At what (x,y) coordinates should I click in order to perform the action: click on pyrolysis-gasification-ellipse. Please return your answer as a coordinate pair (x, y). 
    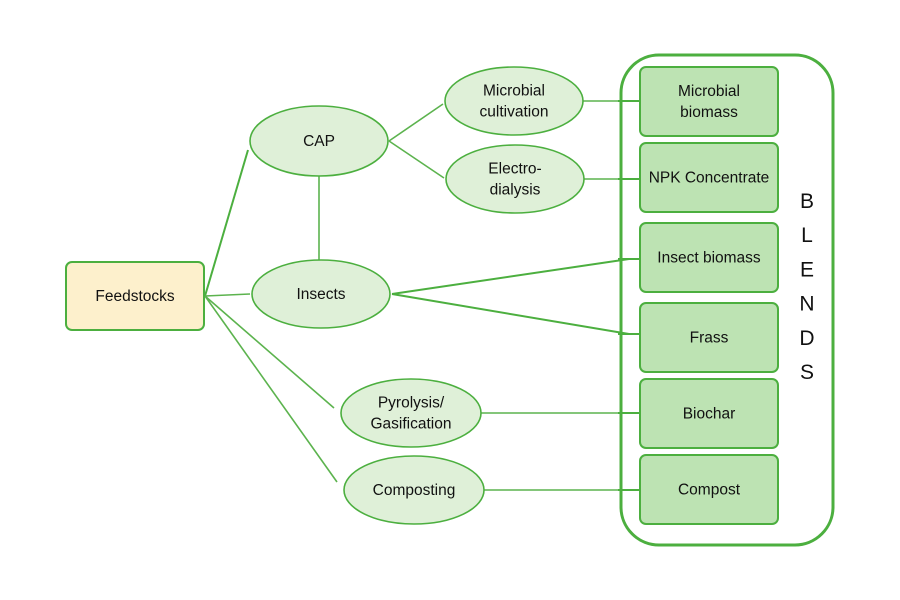
    Looking at the image, I should click on (411, 413).